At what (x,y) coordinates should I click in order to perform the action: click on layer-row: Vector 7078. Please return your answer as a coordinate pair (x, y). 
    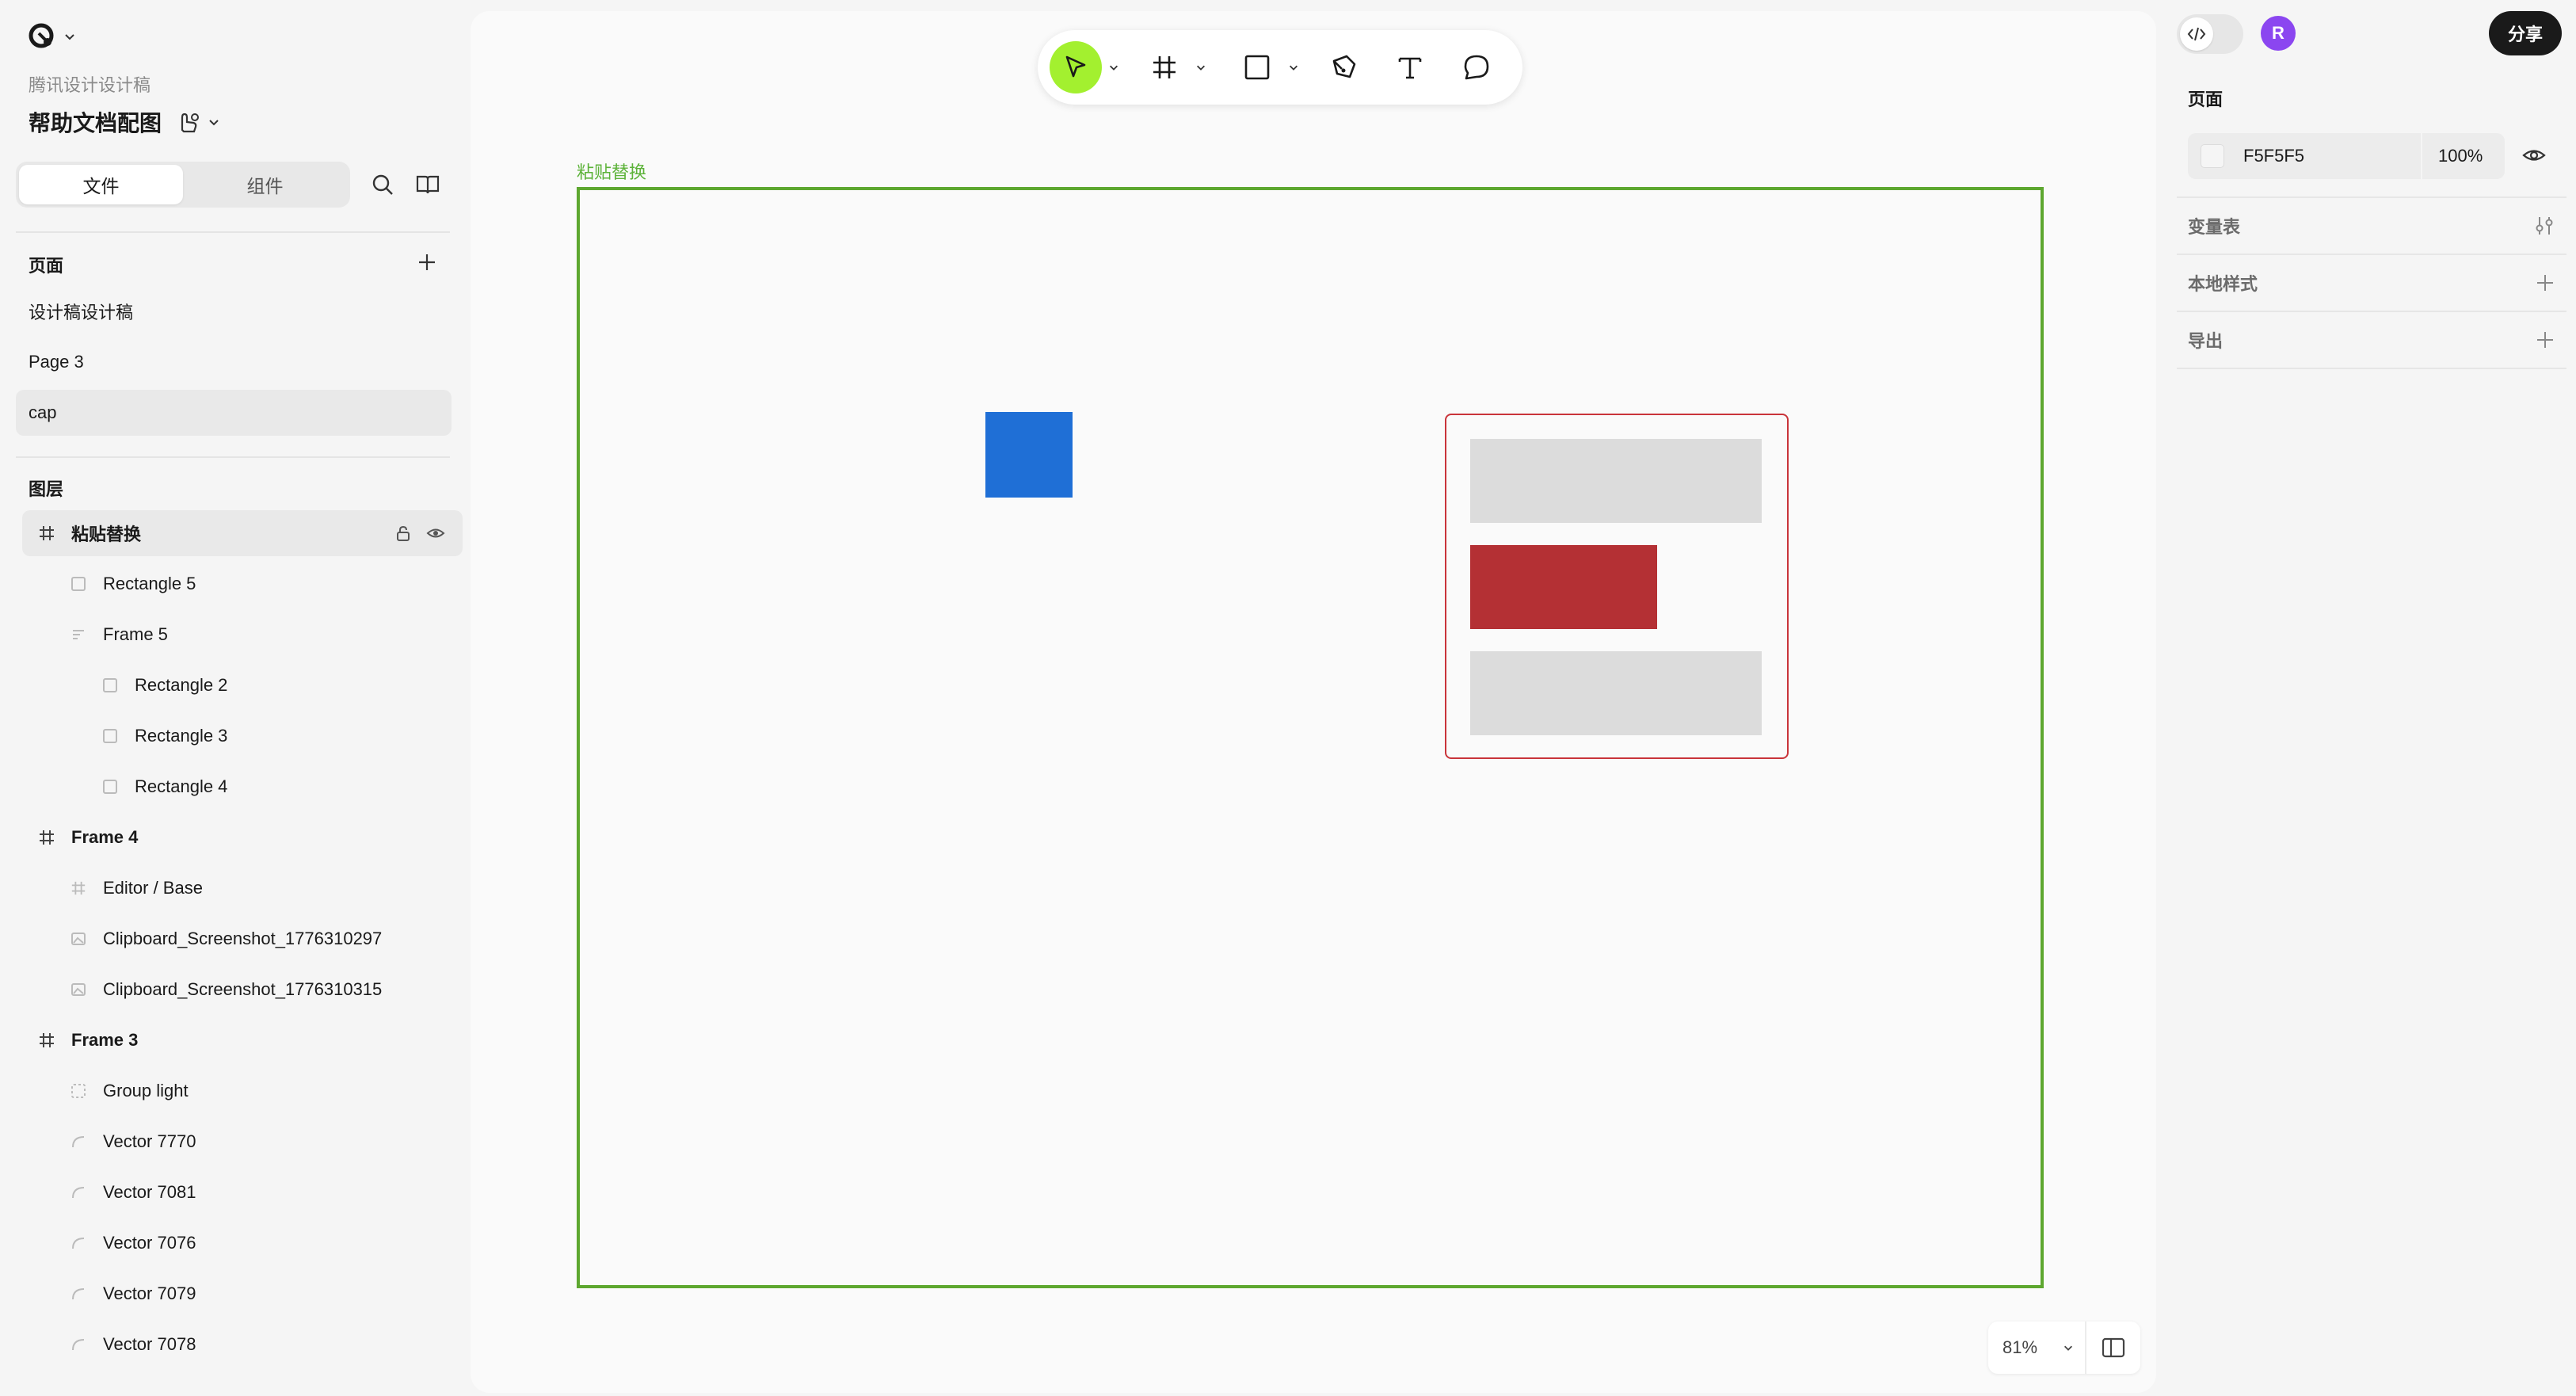
    Looking at the image, I should click on (243, 1345).